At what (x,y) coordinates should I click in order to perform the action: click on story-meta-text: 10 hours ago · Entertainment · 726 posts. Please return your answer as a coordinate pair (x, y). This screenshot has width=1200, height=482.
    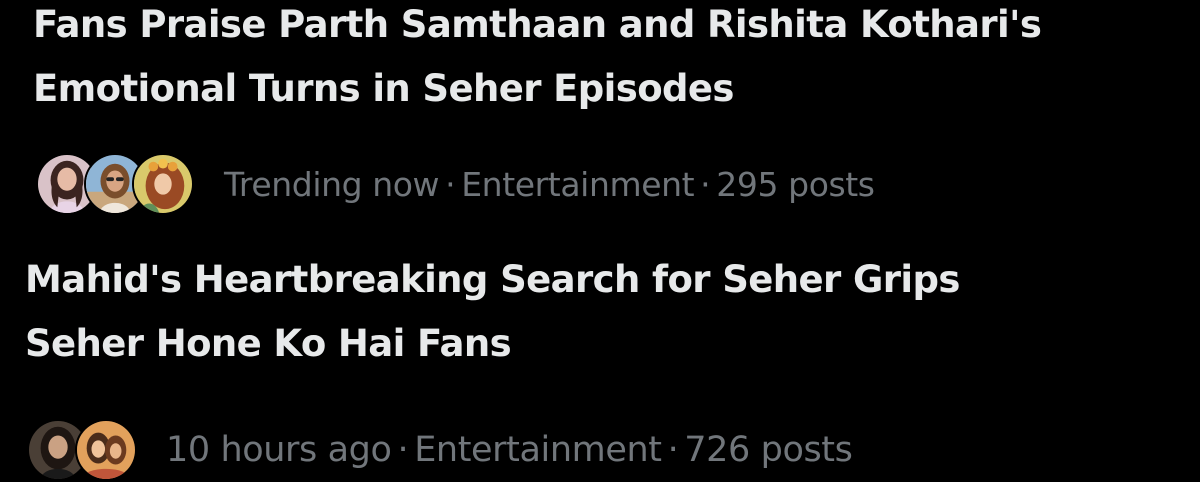
    Looking at the image, I should click on (509, 450).